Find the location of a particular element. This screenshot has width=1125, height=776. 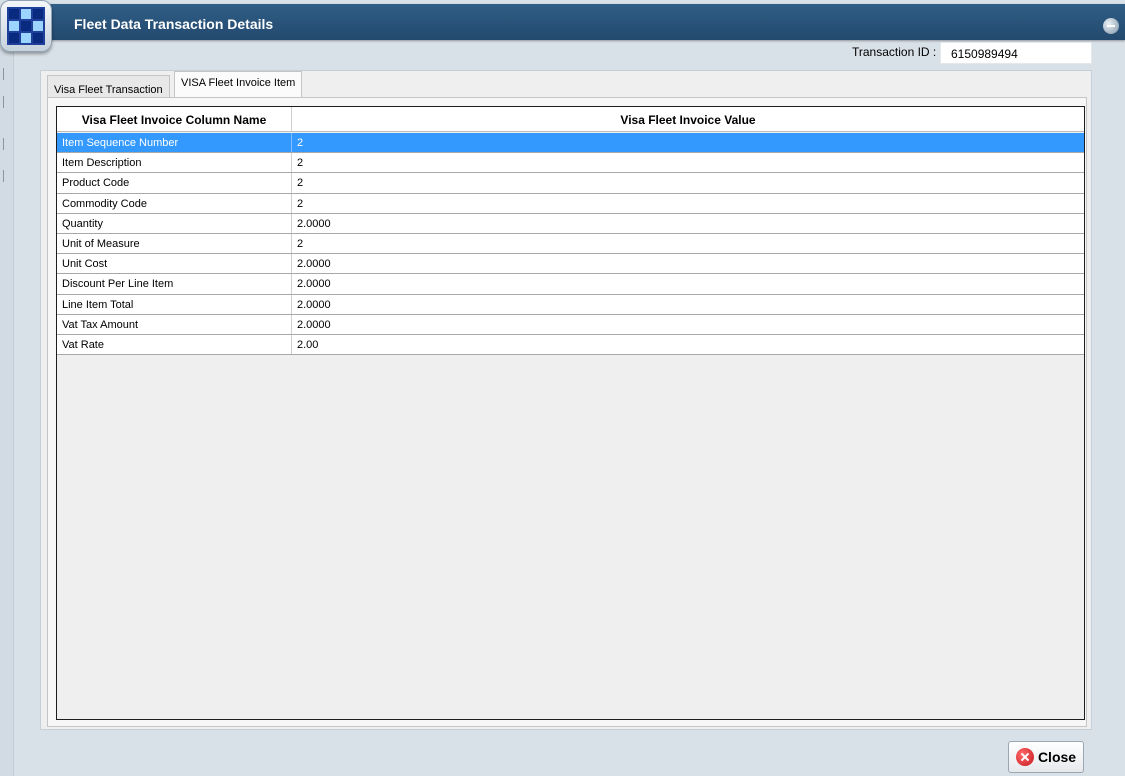

close-button: Close is located at coordinates (1046, 757).